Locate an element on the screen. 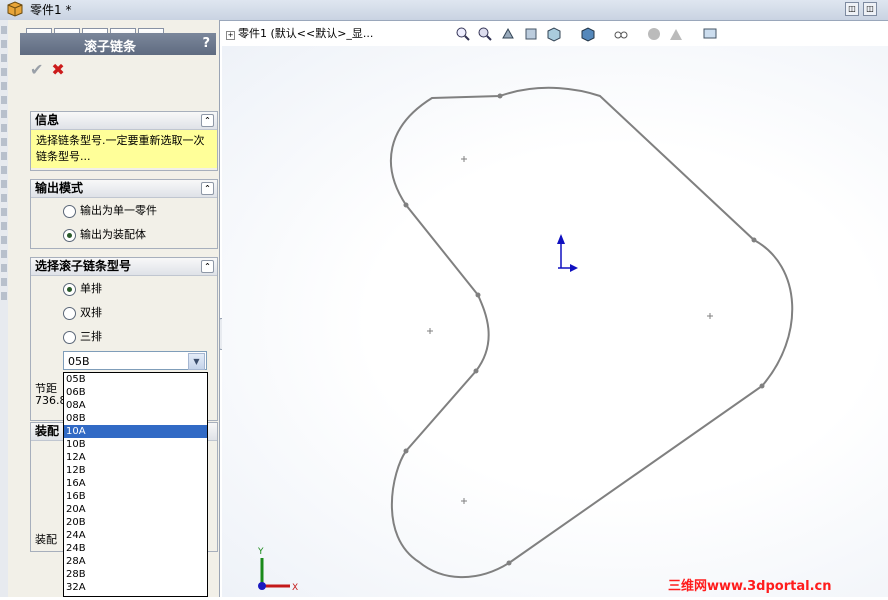 The image size is (888, 600). cancel-x-icon: ✖ is located at coordinates (57, 69).